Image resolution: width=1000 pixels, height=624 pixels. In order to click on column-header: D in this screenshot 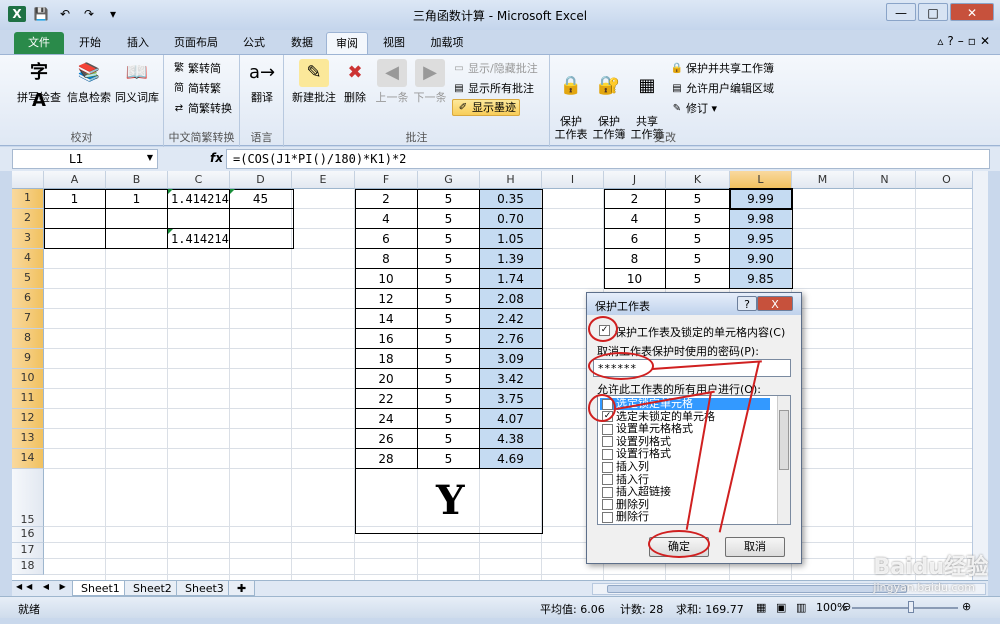, I will do `click(261, 180)`.